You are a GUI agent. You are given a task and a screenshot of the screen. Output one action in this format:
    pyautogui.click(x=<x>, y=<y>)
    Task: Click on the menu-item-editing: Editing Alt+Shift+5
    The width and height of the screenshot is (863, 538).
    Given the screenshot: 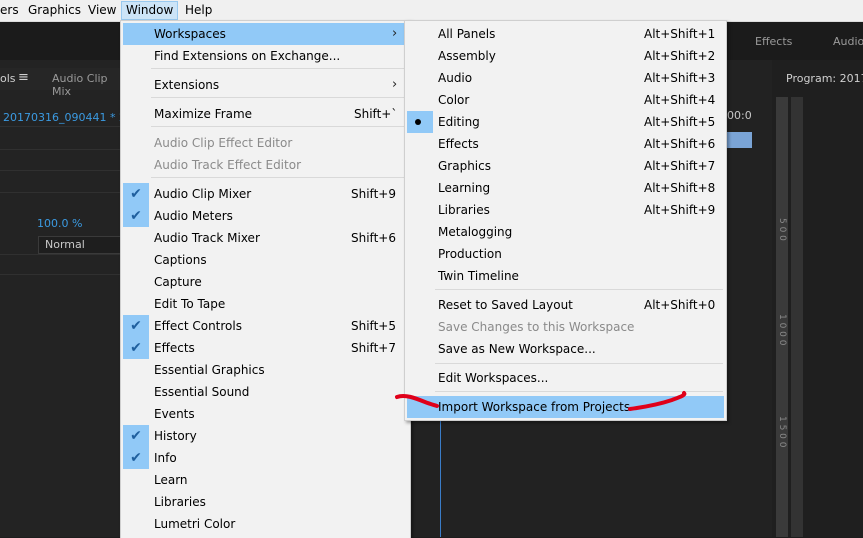 What is the action you would take?
    pyautogui.click(x=565, y=122)
    